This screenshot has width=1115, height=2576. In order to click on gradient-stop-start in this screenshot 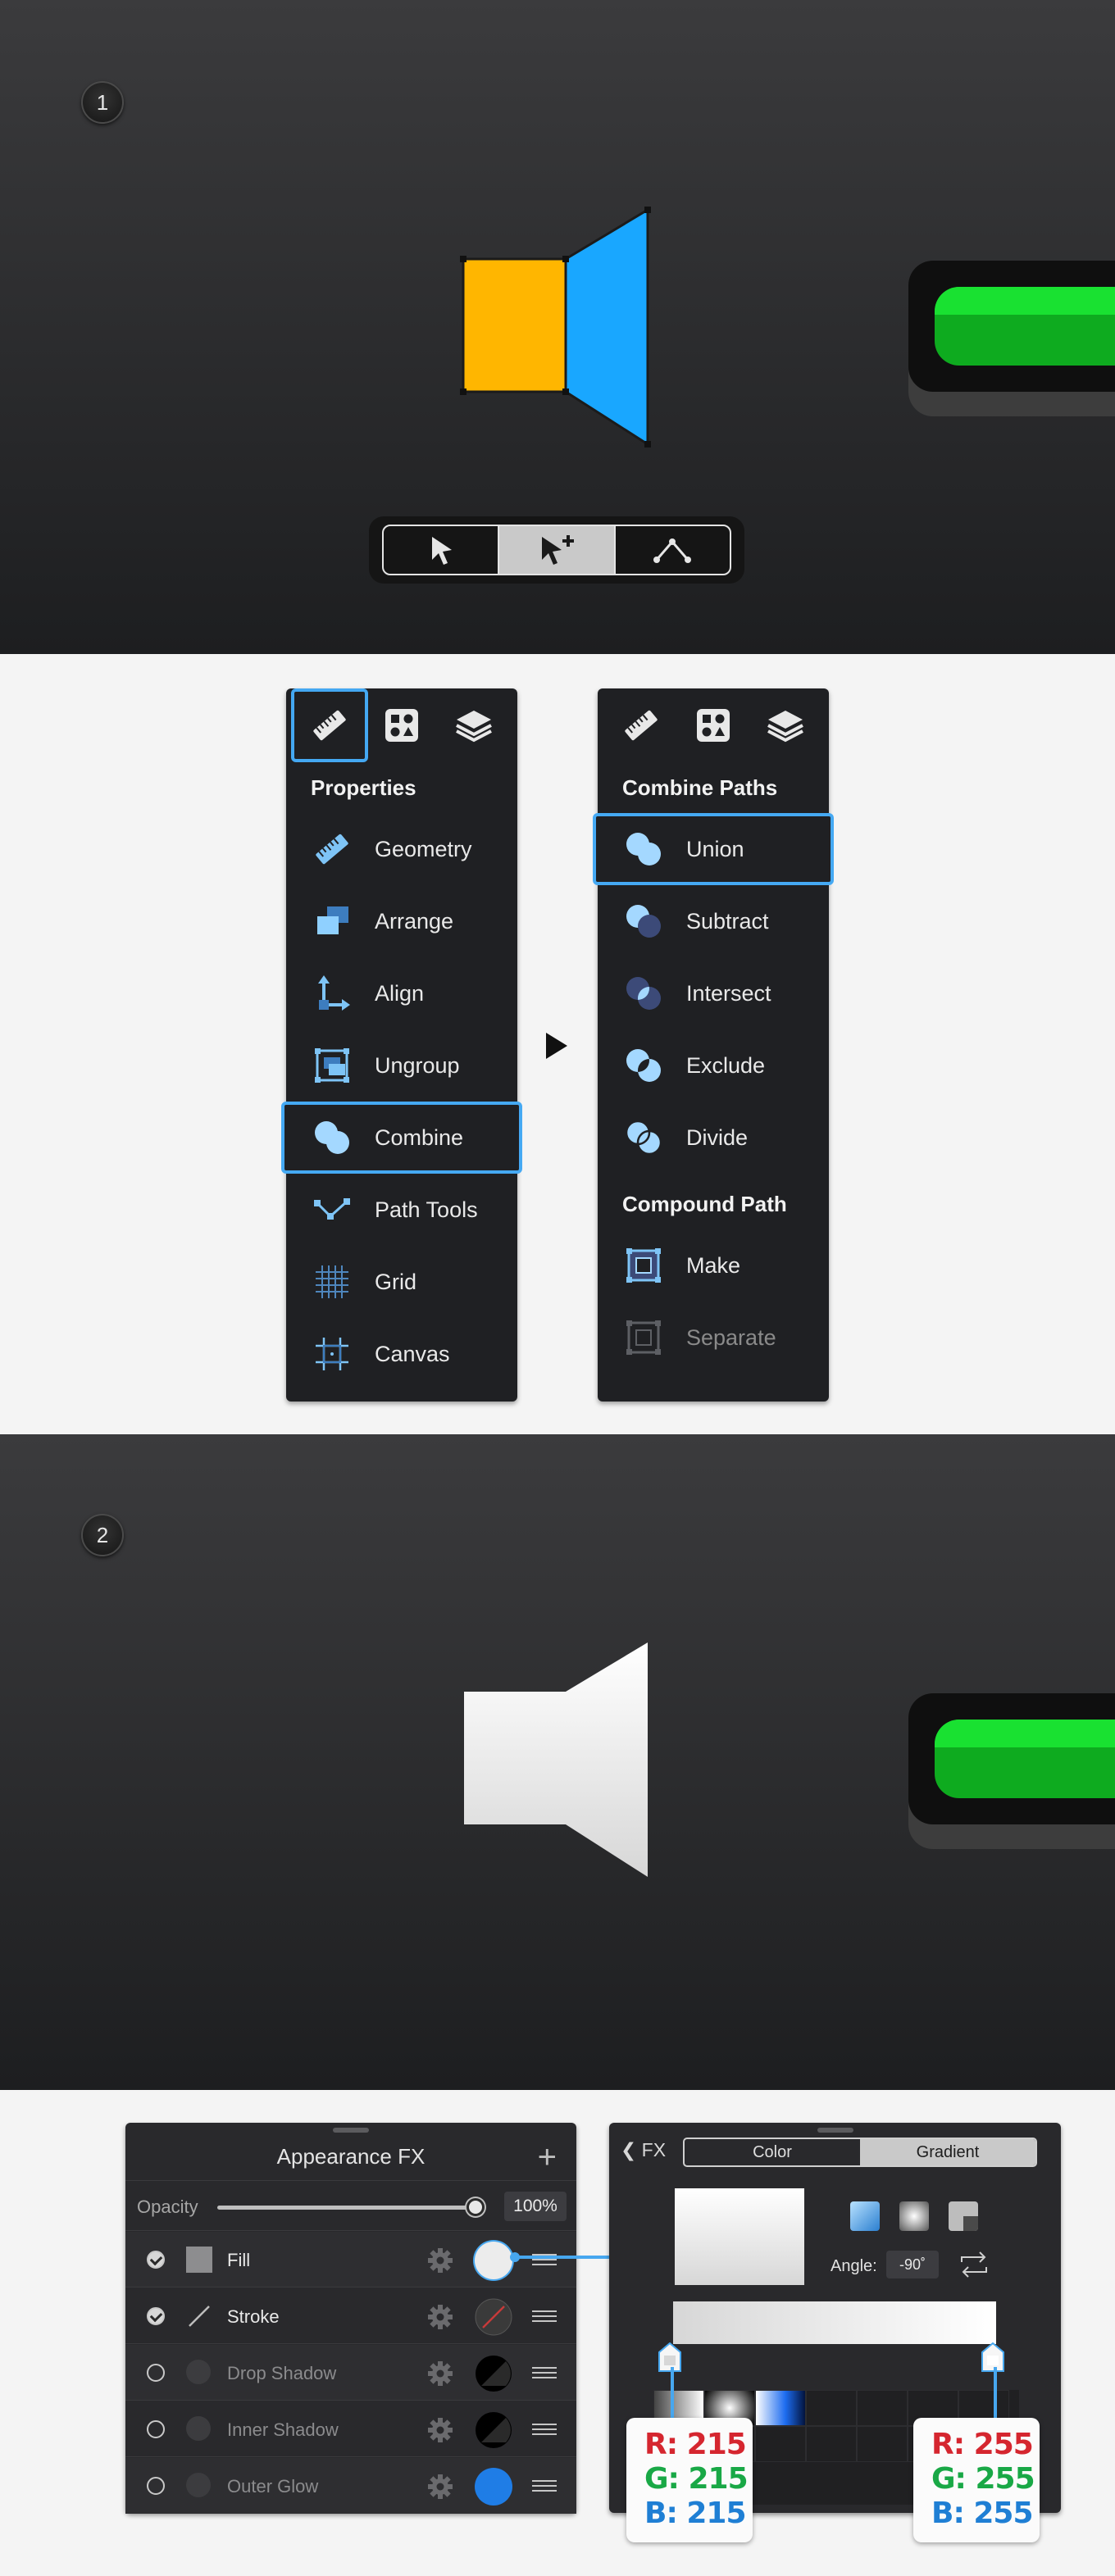, I will do `click(669, 2357)`.